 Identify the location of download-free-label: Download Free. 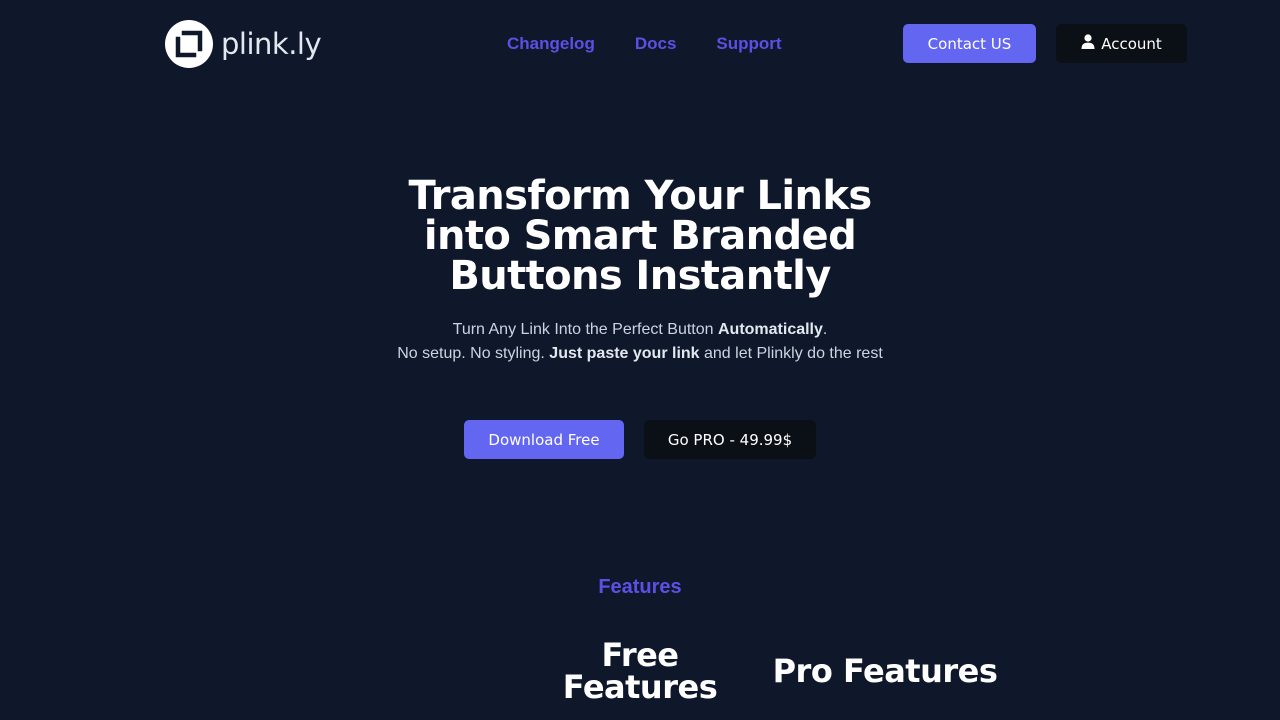
(544, 439).